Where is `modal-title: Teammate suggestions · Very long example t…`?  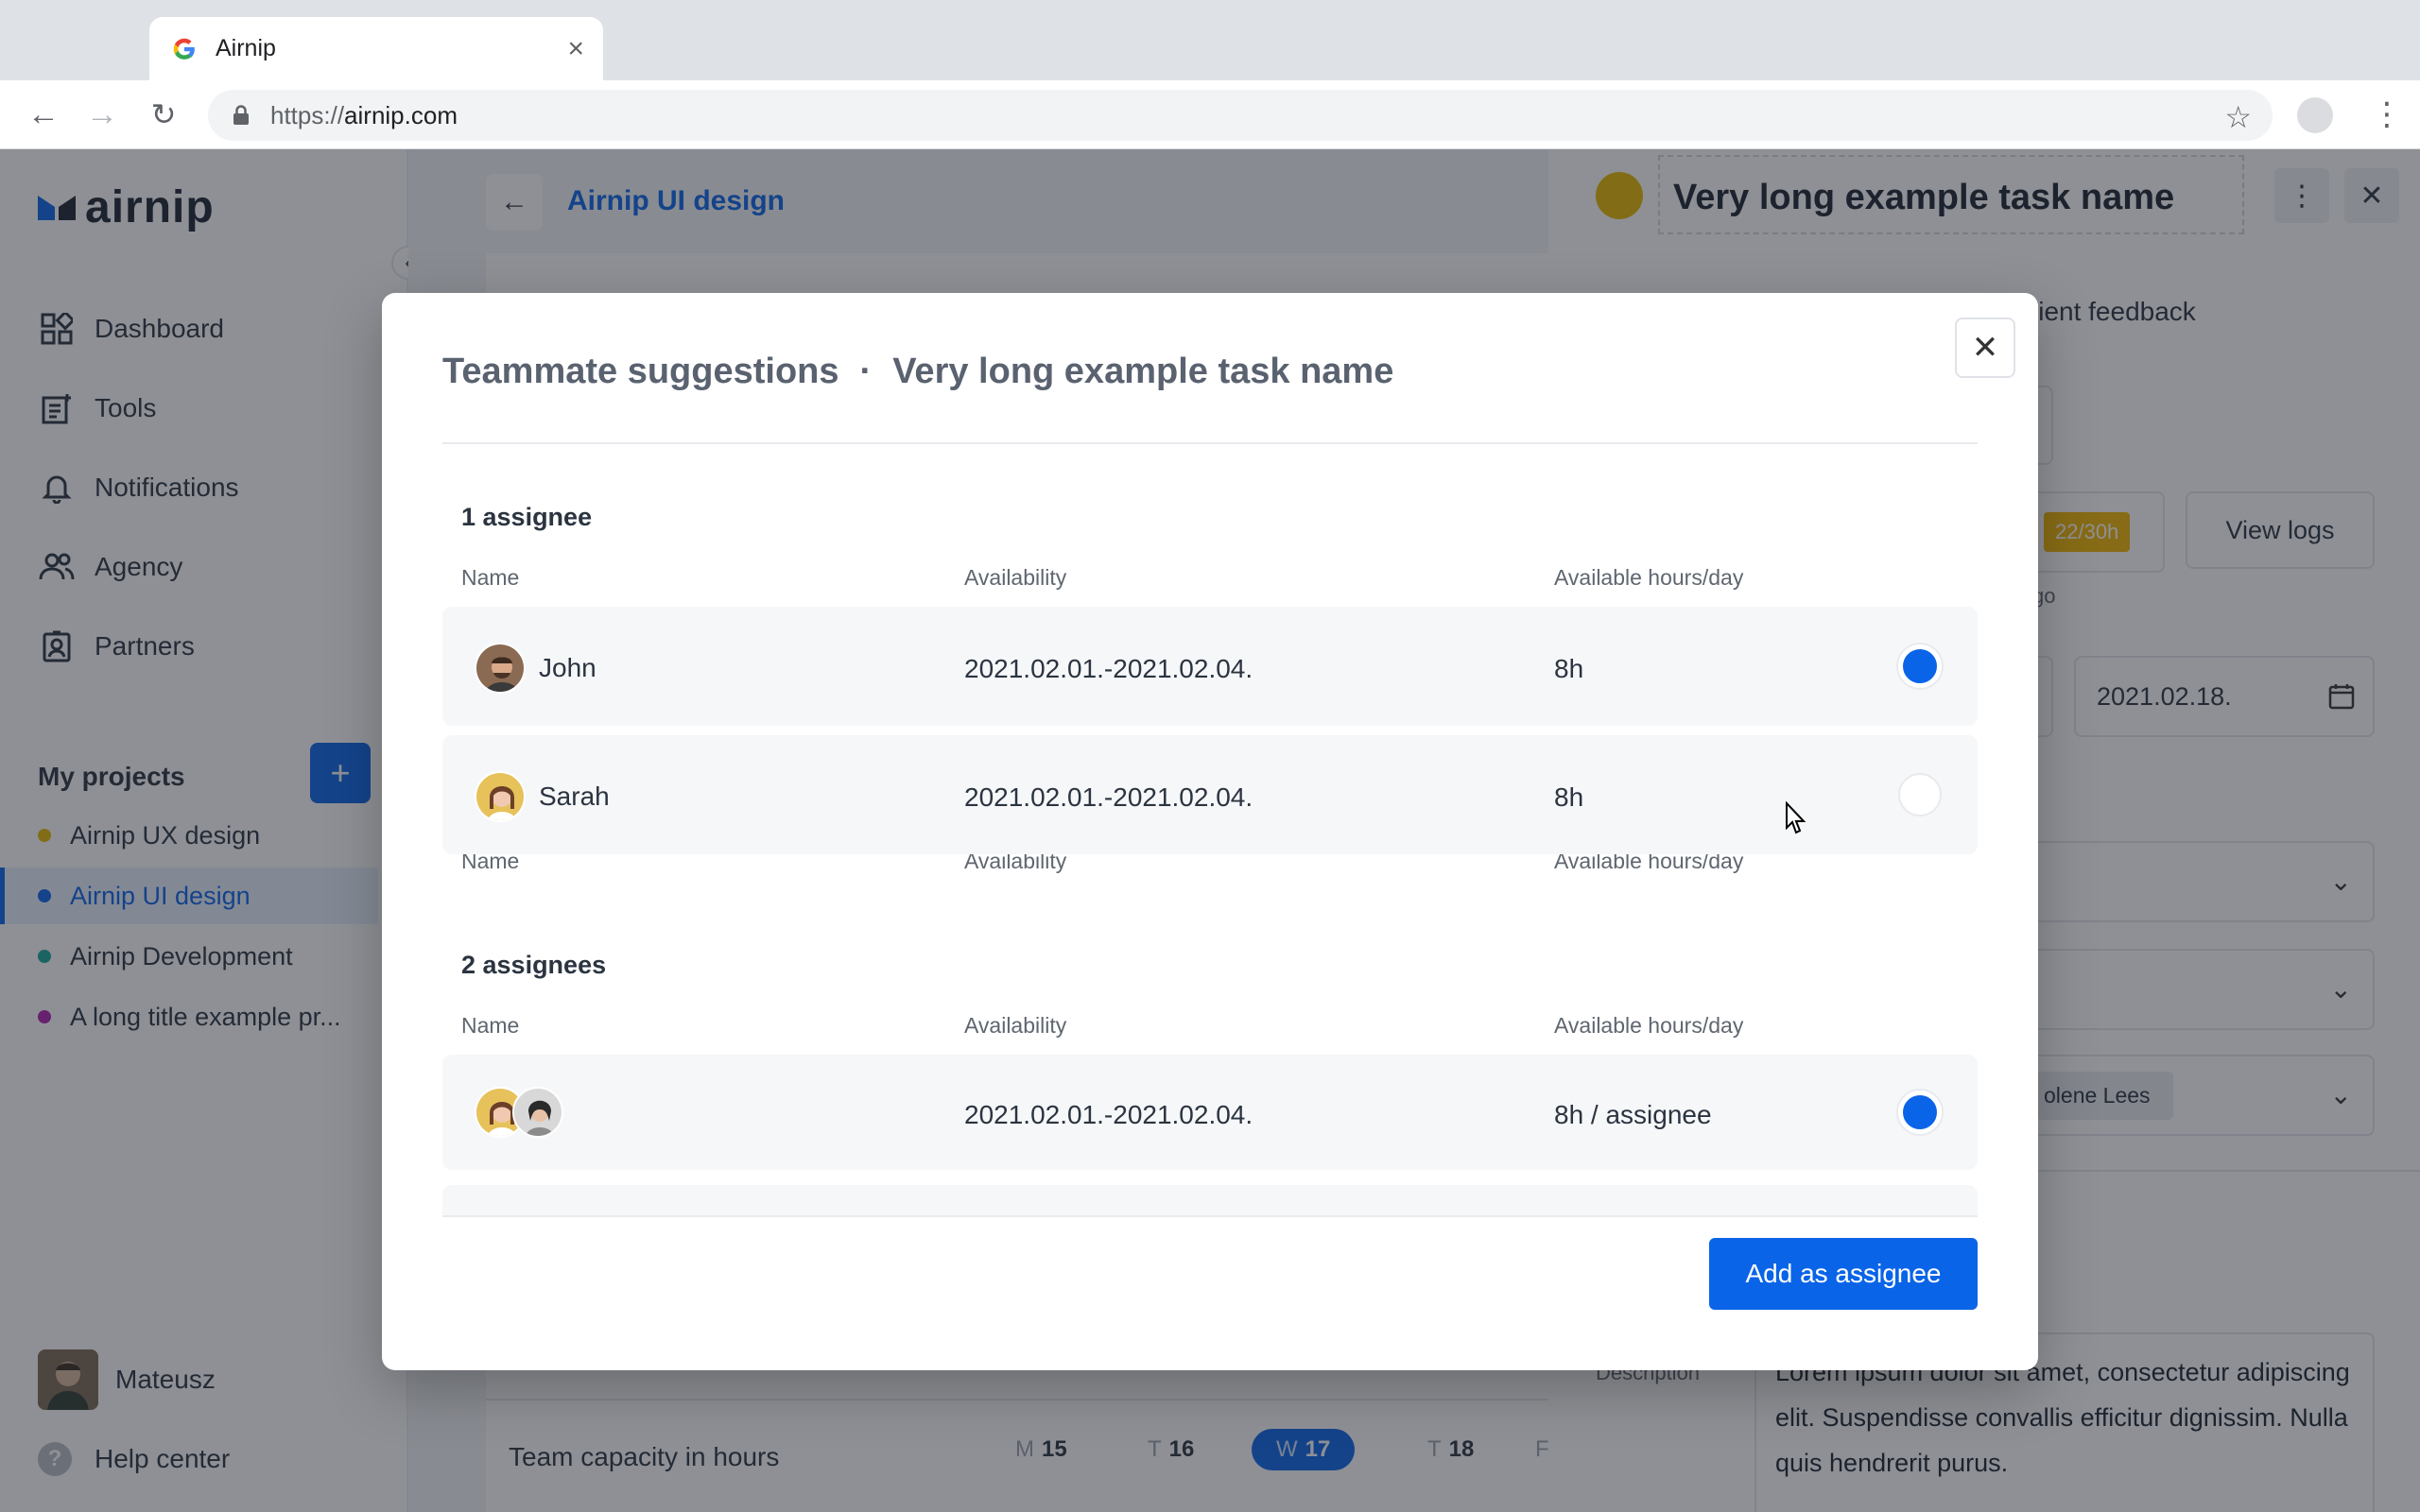
modal-title: Teammate suggestions · Very long example t… is located at coordinates (918, 371).